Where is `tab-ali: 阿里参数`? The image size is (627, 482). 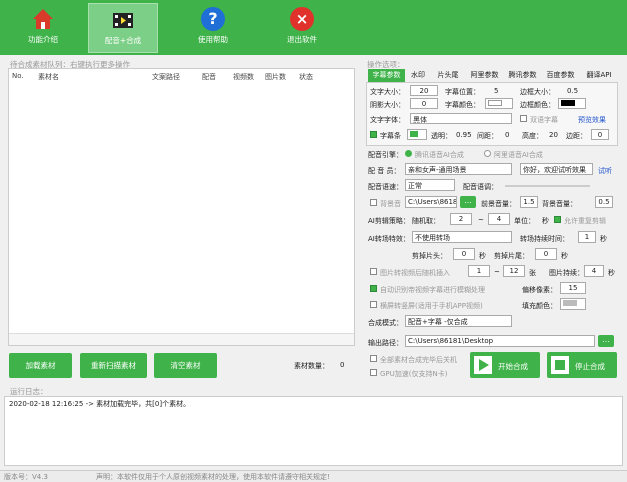 tab-ali: 阿里参数 is located at coordinates (484, 75).